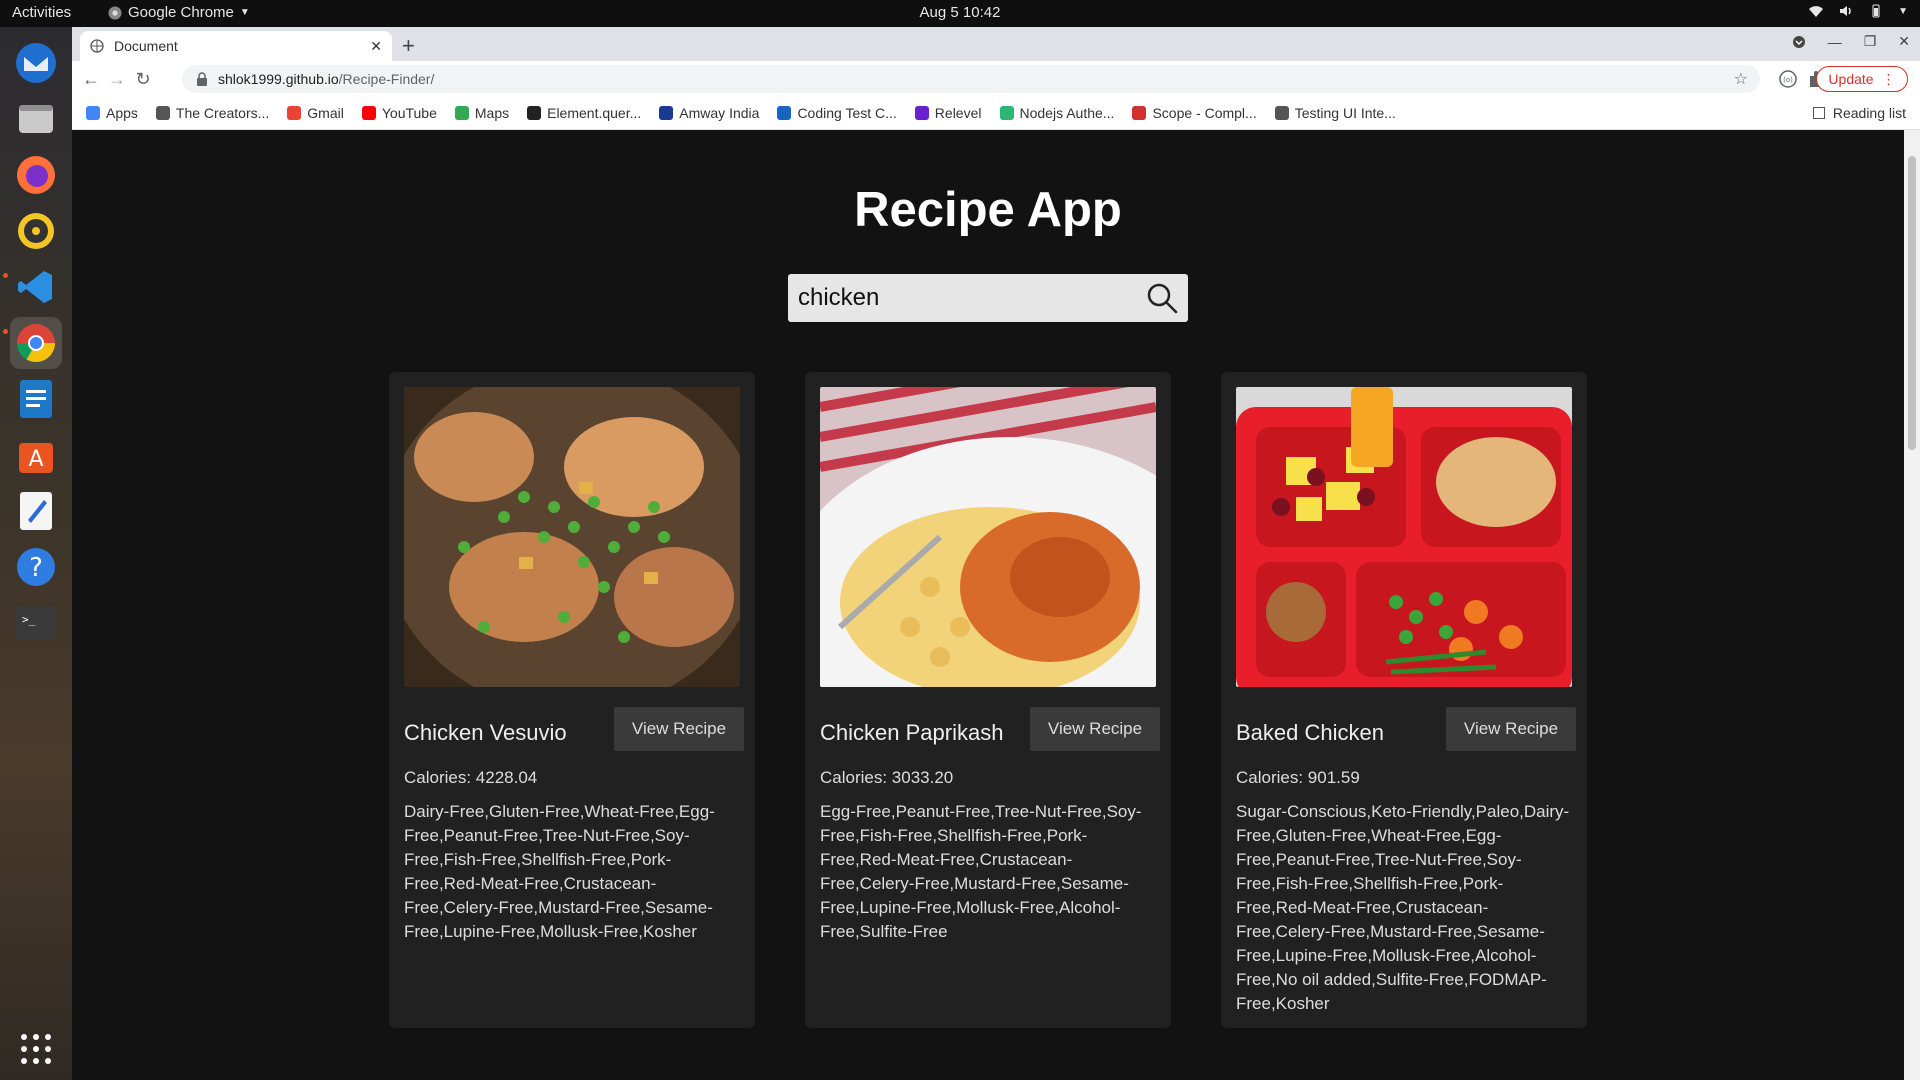  I want to click on bookmark-item: Apps, so click(112, 113).